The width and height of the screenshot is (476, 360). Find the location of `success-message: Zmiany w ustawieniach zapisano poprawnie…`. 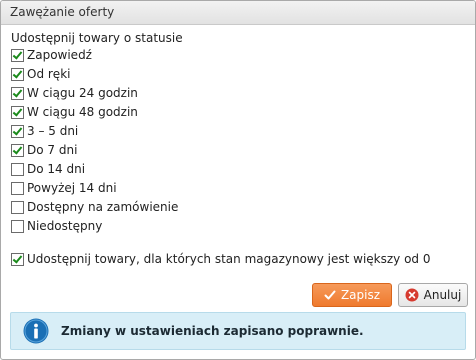

success-message: Zmiany w ustawieniach zapisano poprawnie… is located at coordinates (238, 331).